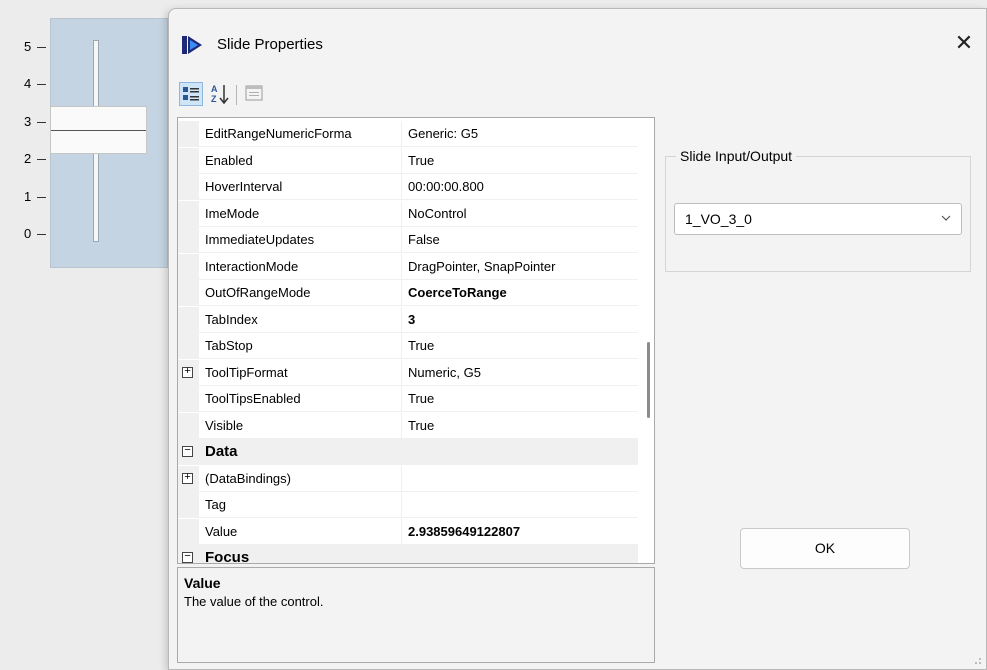  What do you see at coordinates (718, 219) in the screenshot?
I see `slide-io-selected-value: 1_VO_3_0` at bounding box center [718, 219].